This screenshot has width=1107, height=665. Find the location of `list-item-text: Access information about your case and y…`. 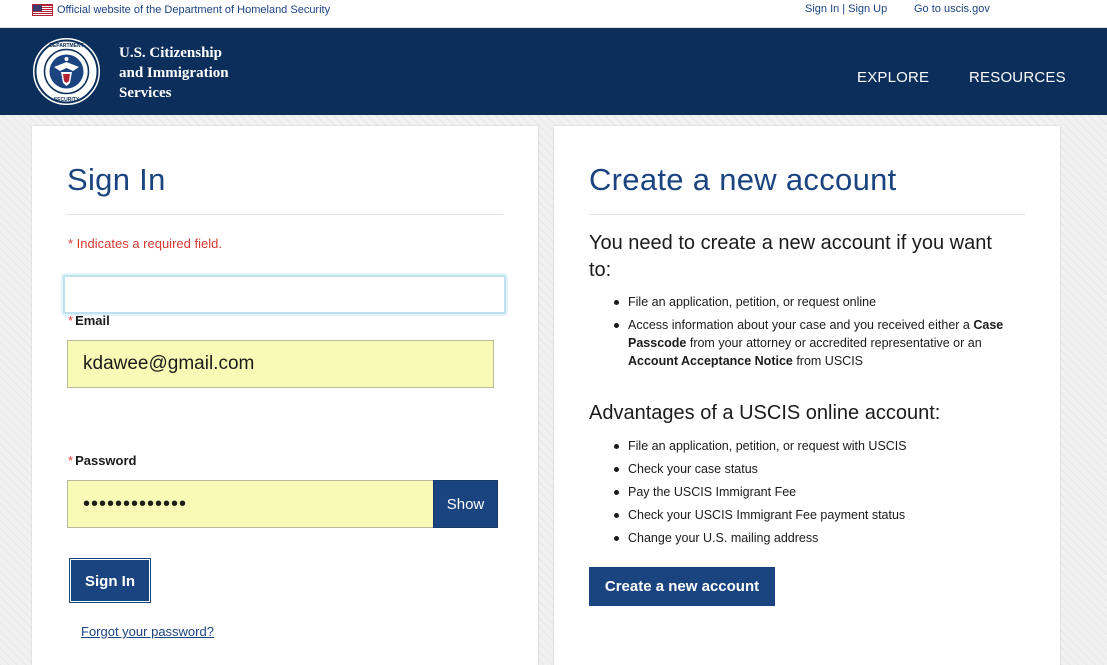

list-item-text: Access information about your case and y… is located at coordinates (801, 325).